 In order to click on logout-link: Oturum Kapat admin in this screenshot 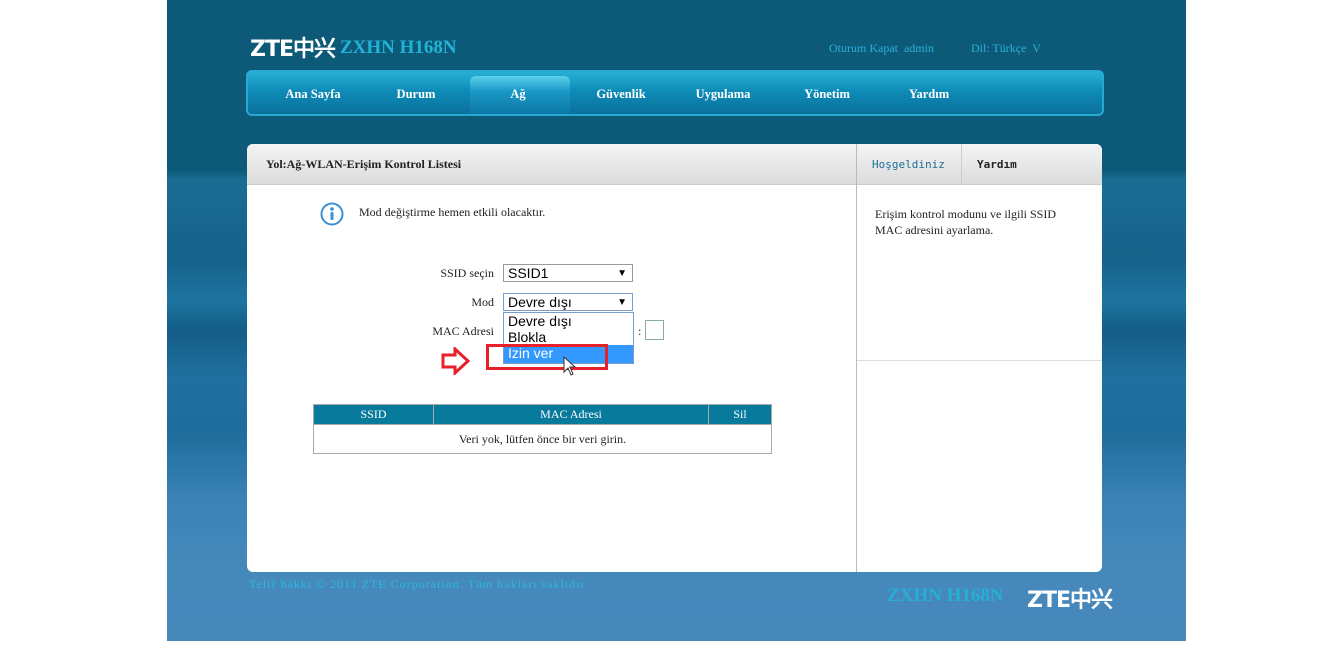, I will do `click(881, 48)`.